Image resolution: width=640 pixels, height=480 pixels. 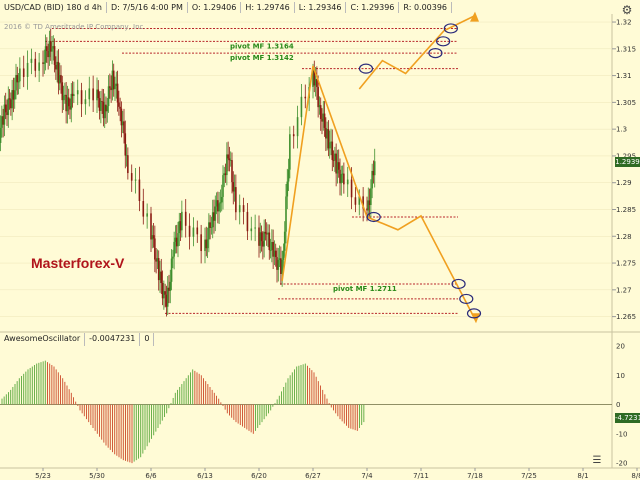 What do you see at coordinates (78, 263) in the screenshot?
I see `brand-label: Masterforex-V` at bounding box center [78, 263].